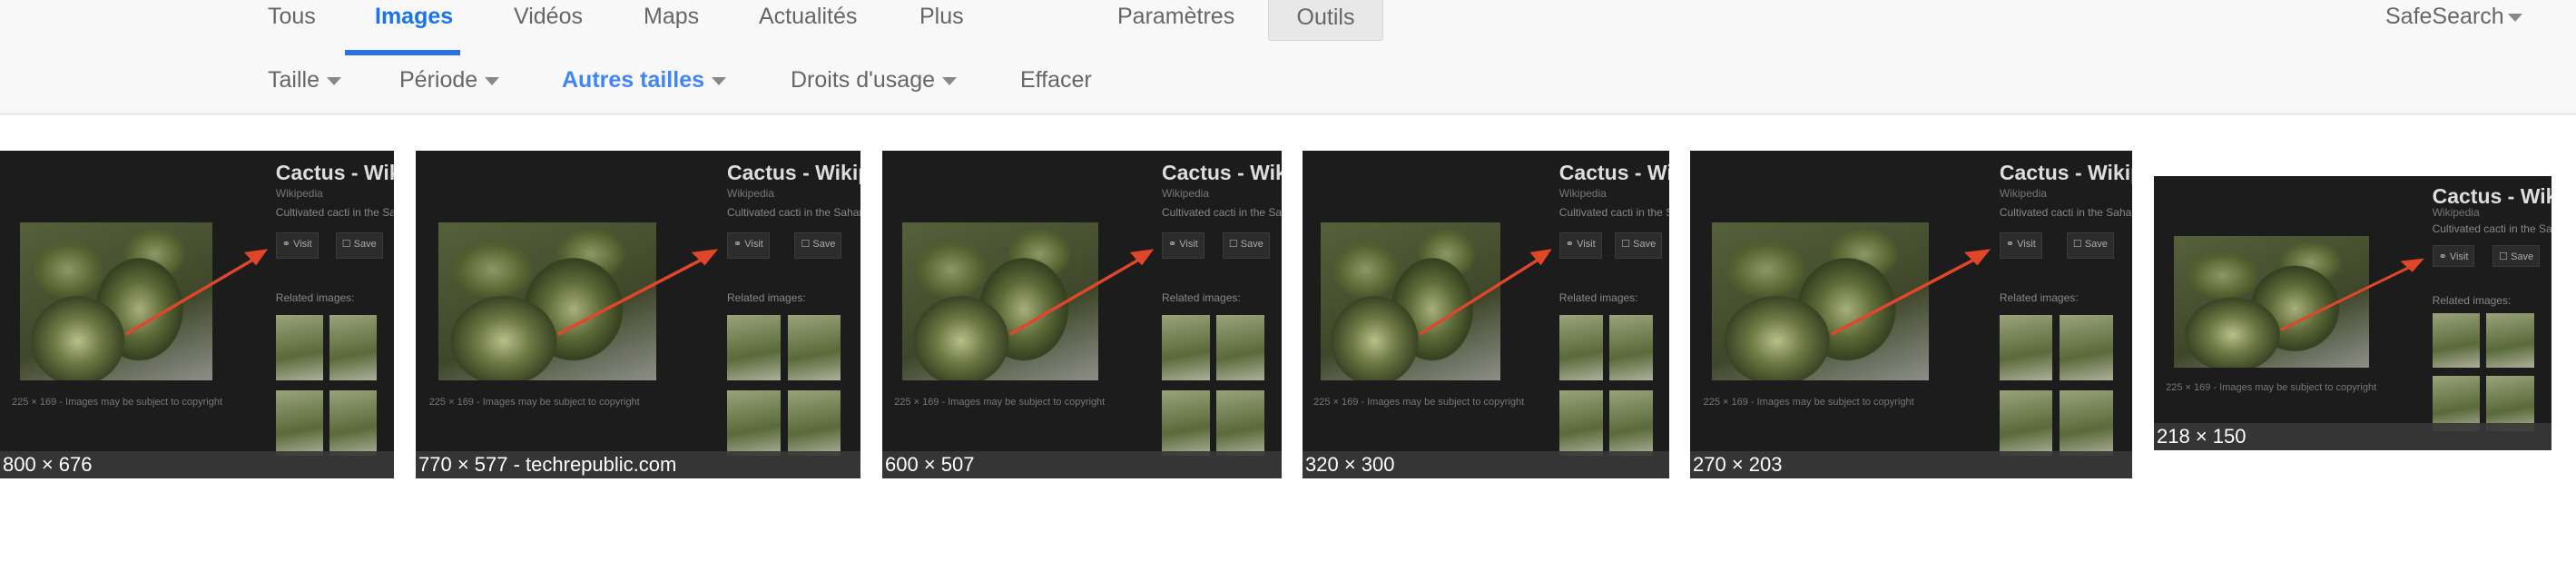 This screenshot has height=581, width=2576. Describe the element at coordinates (671, 17) in the screenshot. I see `tab-maps: Maps` at that location.